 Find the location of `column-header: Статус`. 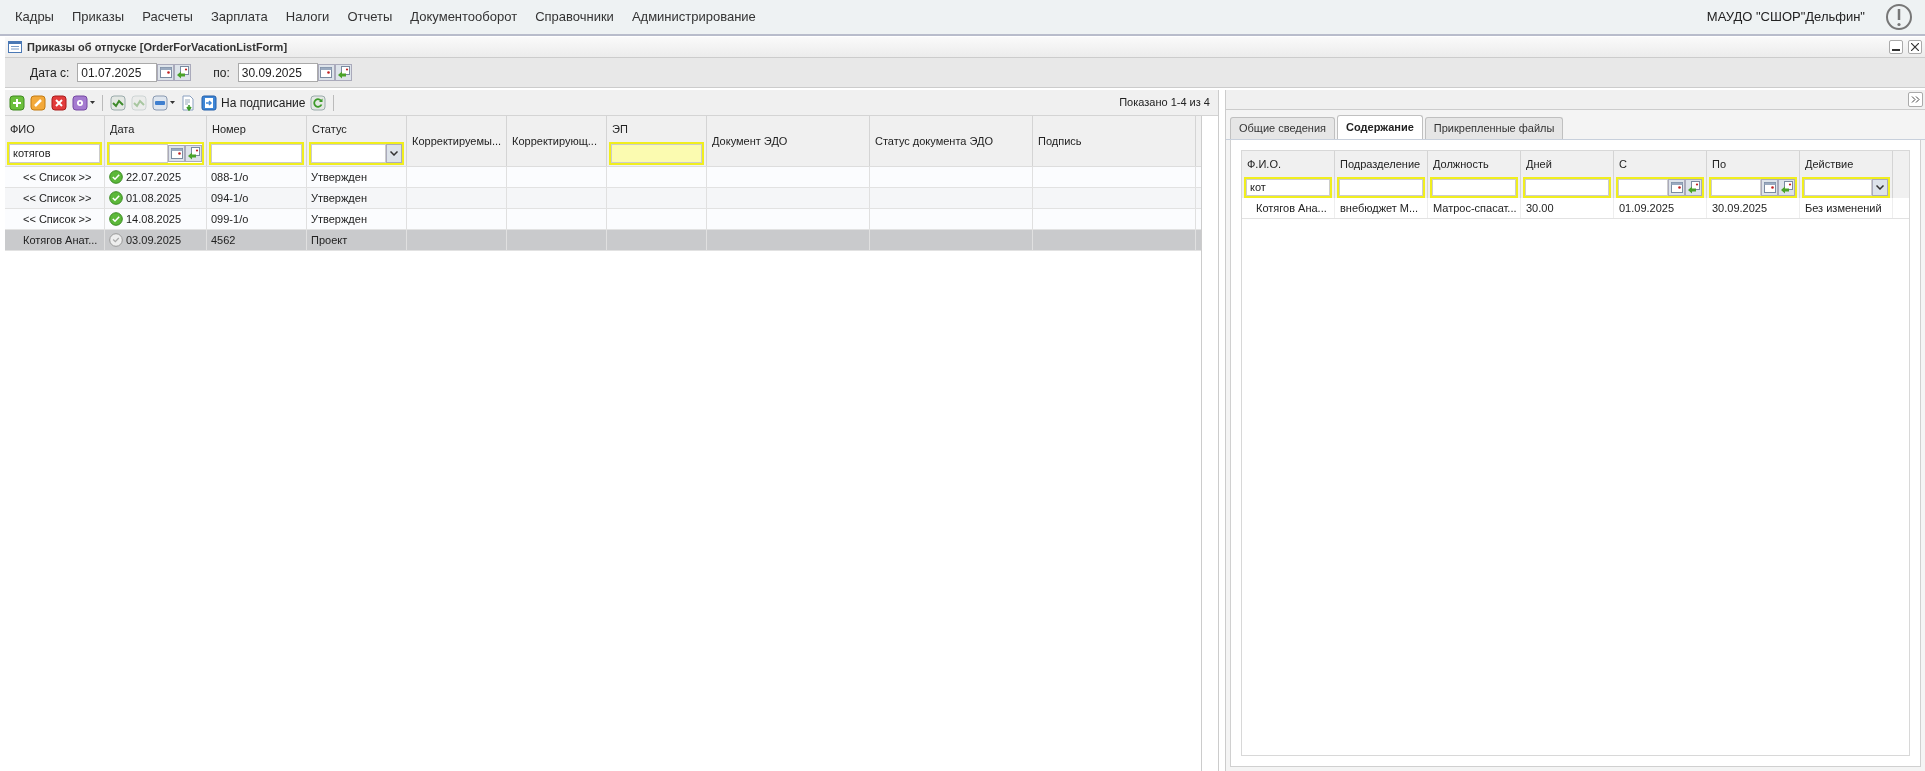

column-header: Статус is located at coordinates (356, 129).